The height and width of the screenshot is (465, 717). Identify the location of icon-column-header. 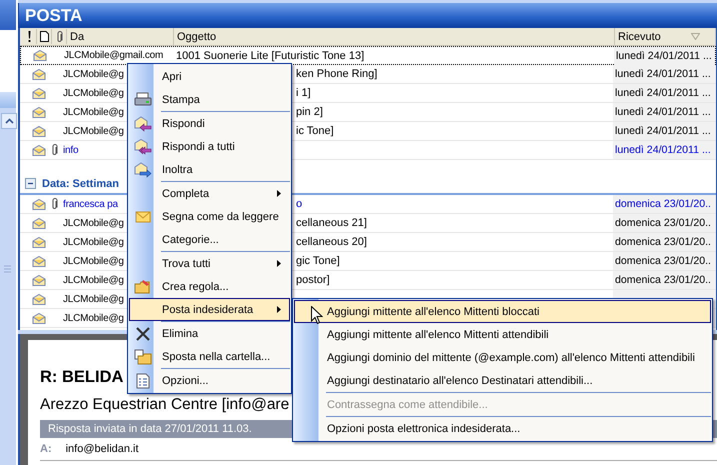
(44, 36).